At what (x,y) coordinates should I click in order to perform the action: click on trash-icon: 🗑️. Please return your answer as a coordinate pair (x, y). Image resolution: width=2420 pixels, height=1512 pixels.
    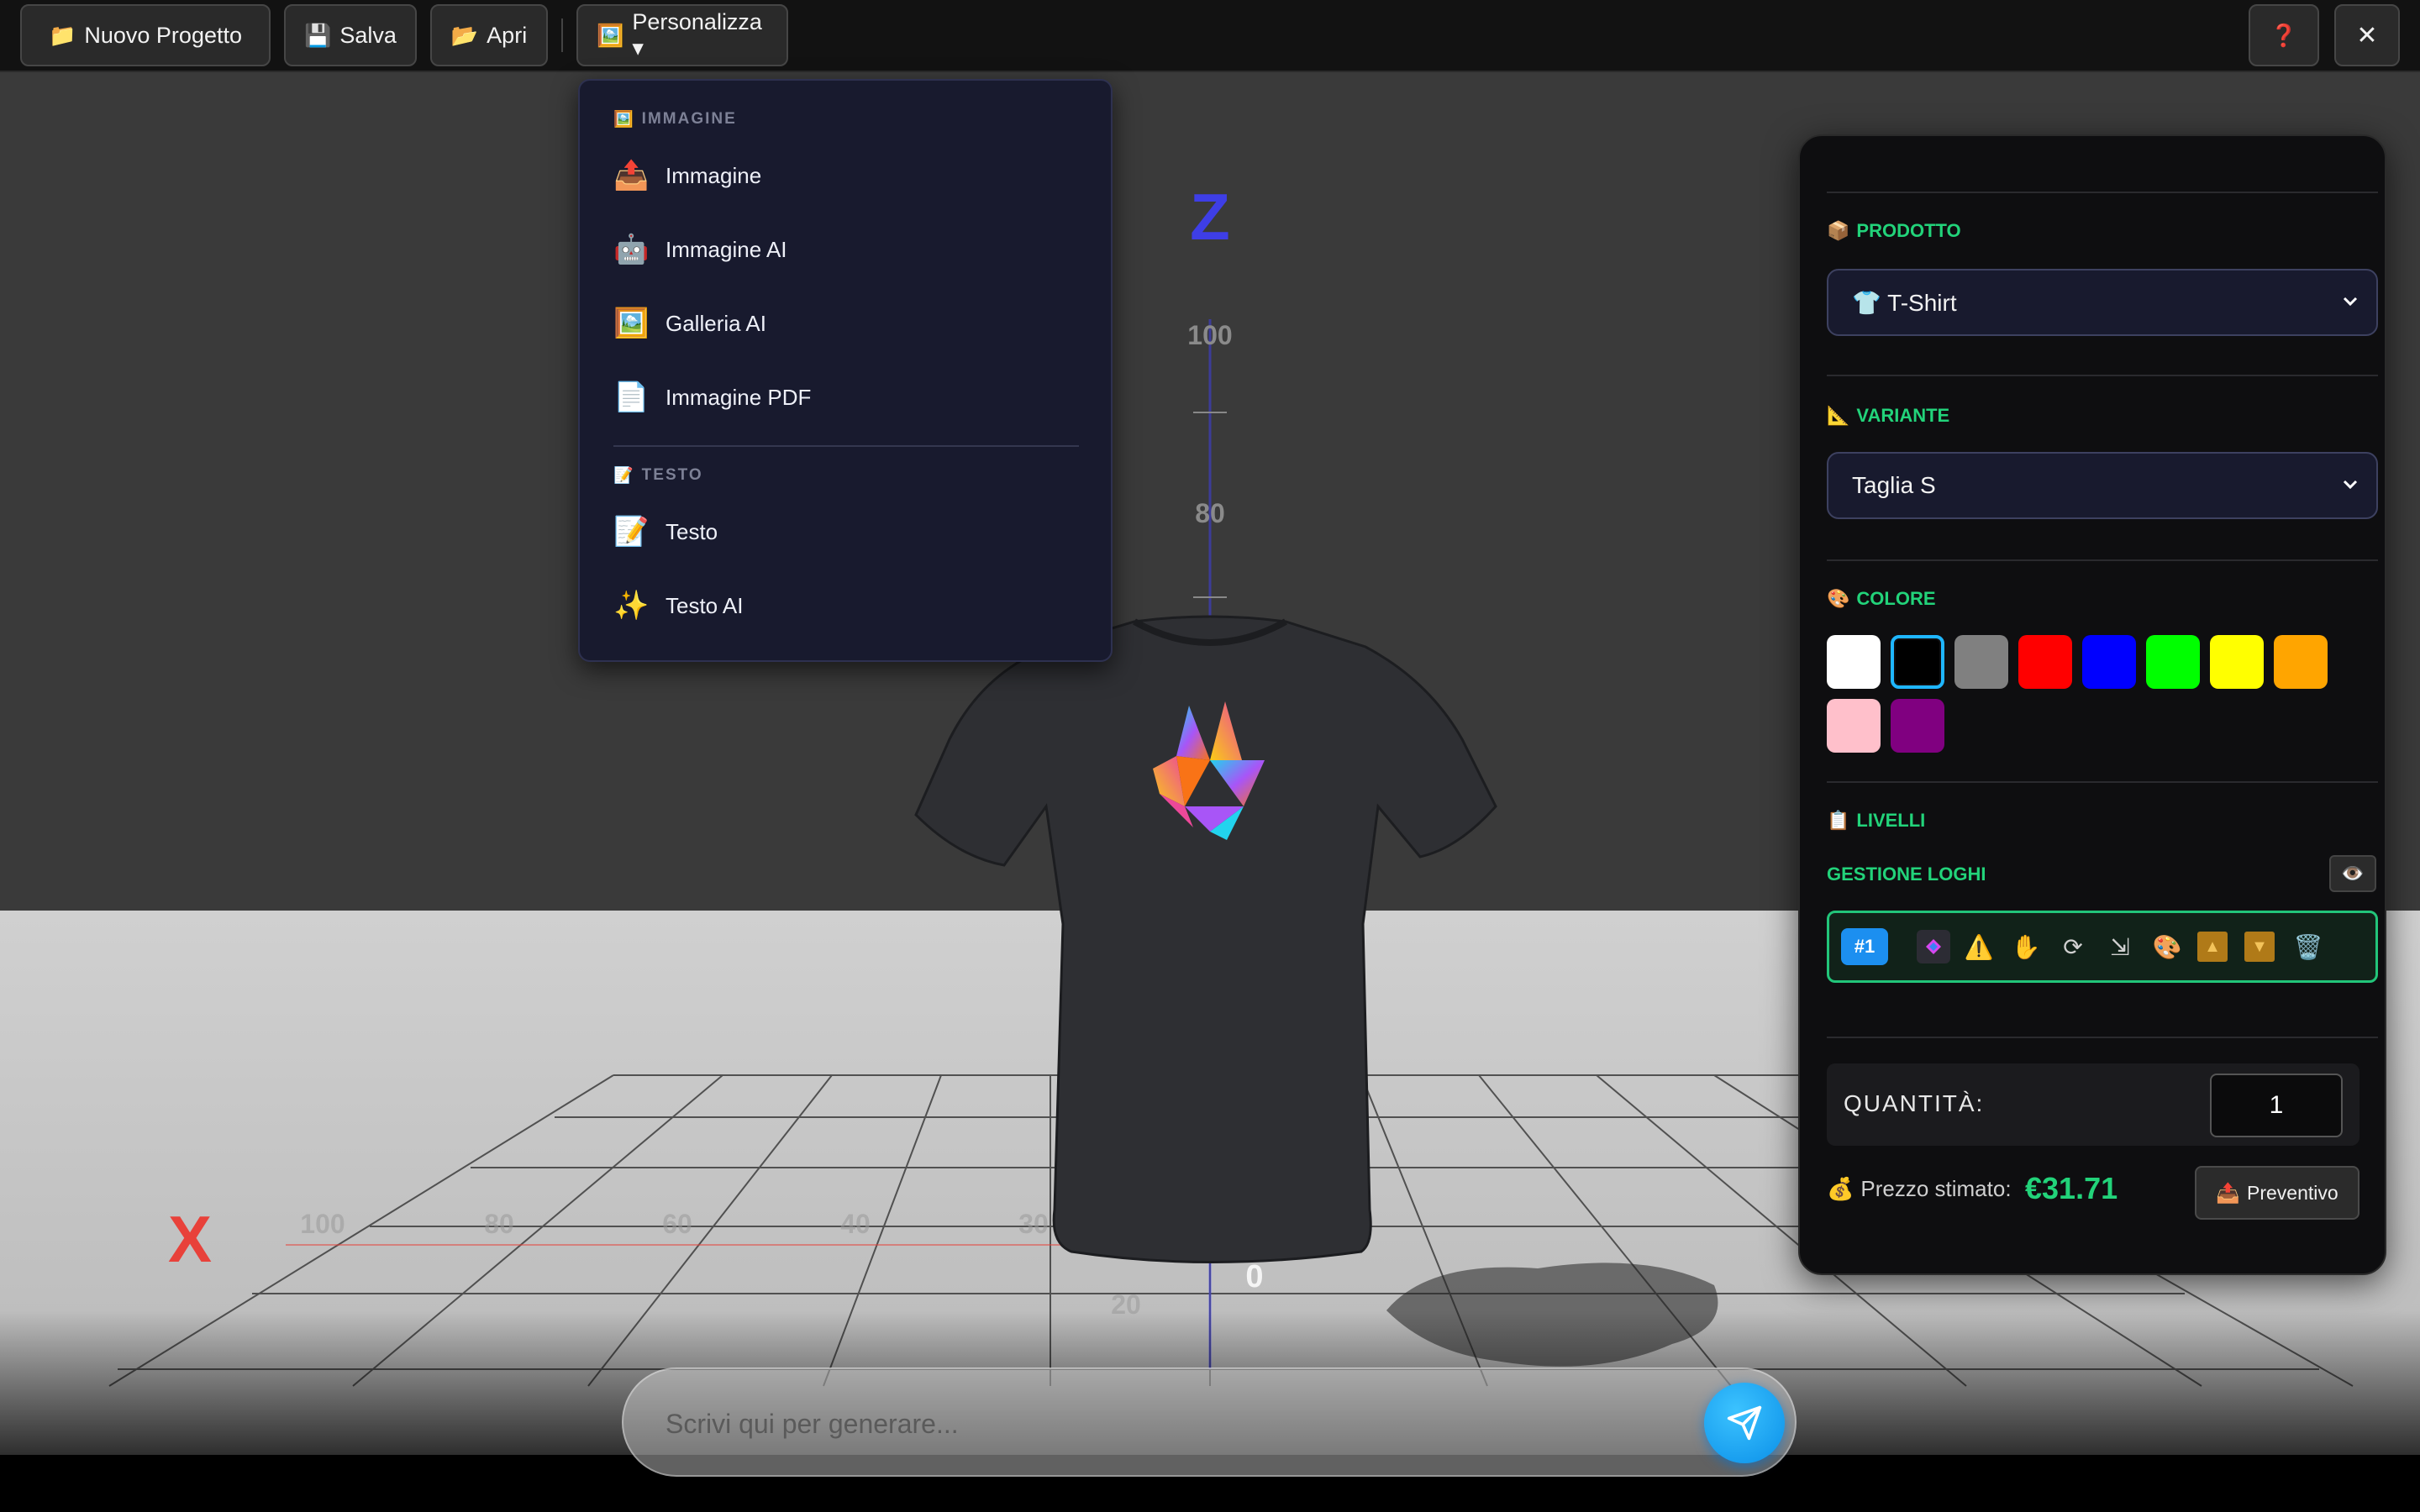
    Looking at the image, I should click on (2308, 946).